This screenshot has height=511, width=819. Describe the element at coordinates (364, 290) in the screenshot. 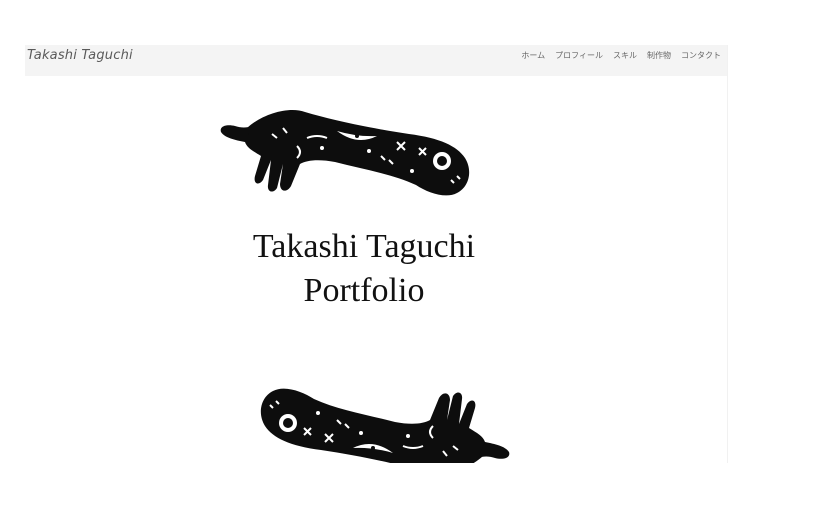

I see `hero-title-line2: Portfolio` at that location.